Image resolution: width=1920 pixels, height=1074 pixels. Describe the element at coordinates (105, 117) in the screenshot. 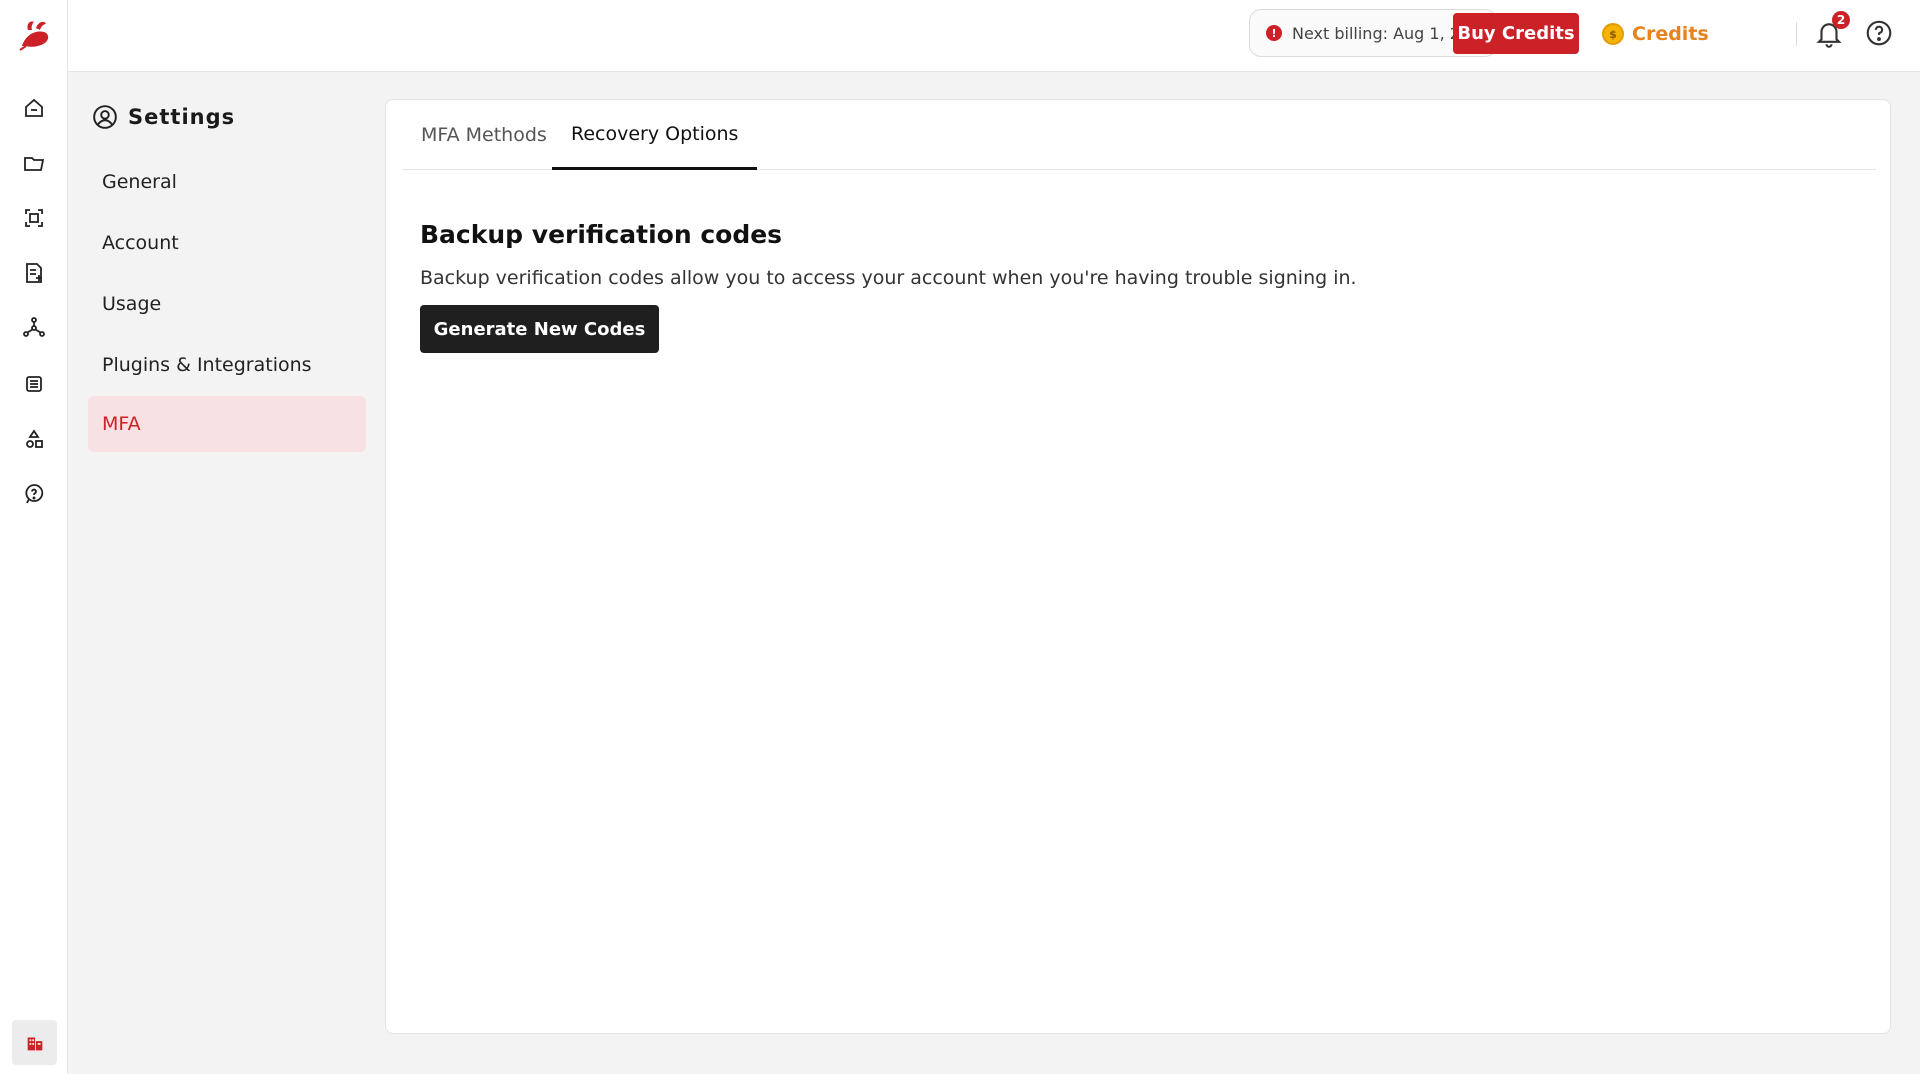

I see `user-circle-icon` at that location.